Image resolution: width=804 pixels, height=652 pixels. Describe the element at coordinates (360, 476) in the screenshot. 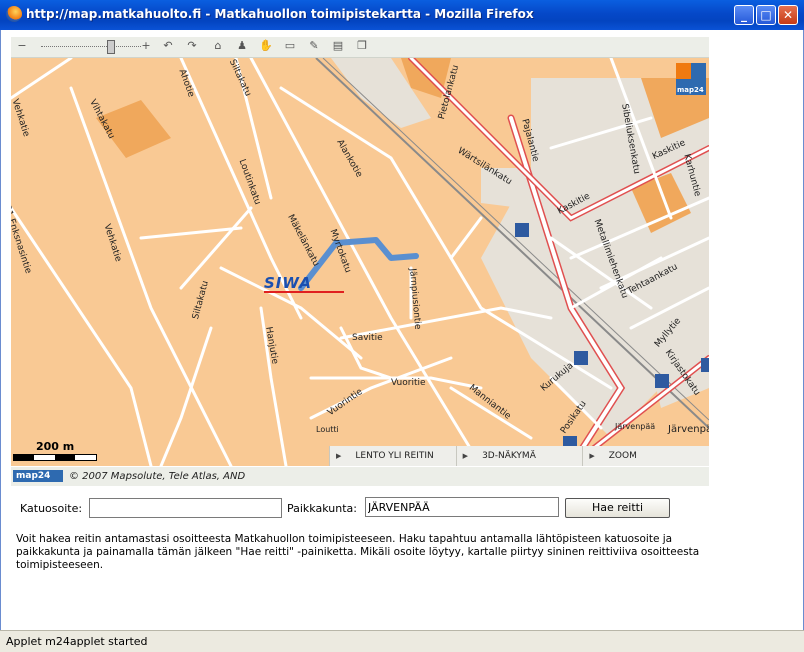

I see `map-footer: map24 © 2007 Mapsolute, Tele Atlas, AND` at that location.